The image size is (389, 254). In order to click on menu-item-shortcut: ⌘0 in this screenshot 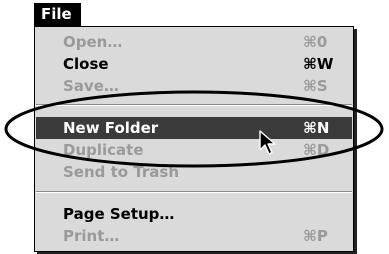, I will do `click(315, 42)`.